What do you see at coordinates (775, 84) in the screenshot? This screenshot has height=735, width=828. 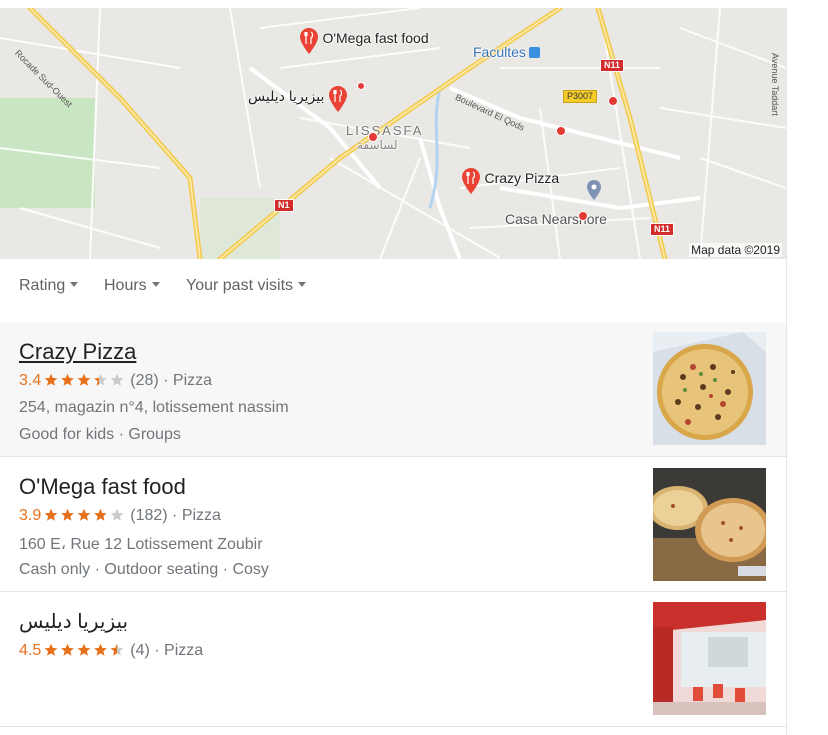 I see `road-label-avenue: Avenue Taddart` at bounding box center [775, 84].